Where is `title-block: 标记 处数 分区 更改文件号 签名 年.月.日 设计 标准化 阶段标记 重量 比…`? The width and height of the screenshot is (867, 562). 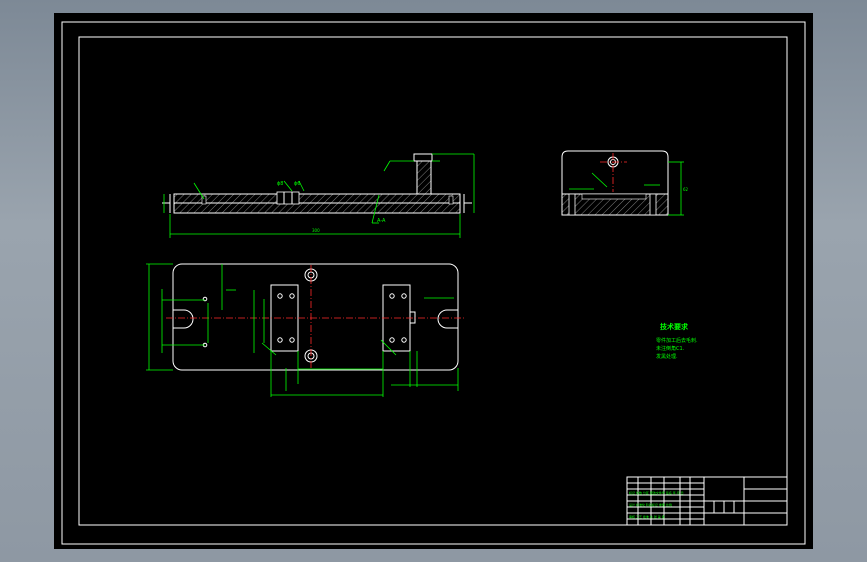
title-block: 标记 处数 分区 更改文件号 签名 年.月.日 设计 标准化 阶段标记 重量 比… is located at coordinates (707, 501).